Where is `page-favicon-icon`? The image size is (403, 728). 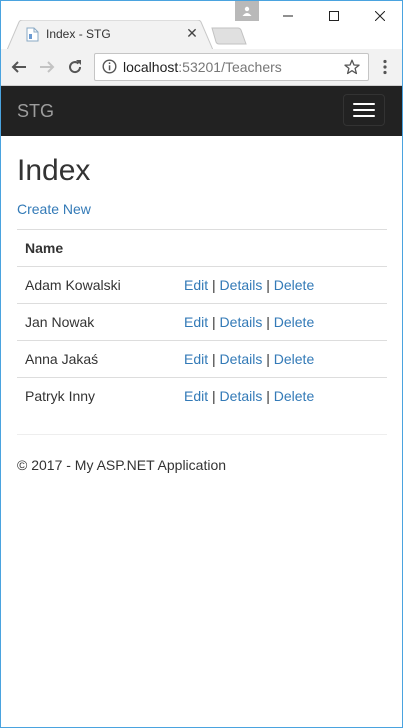
page-favicon-icon is located at coordinates (32, 34).